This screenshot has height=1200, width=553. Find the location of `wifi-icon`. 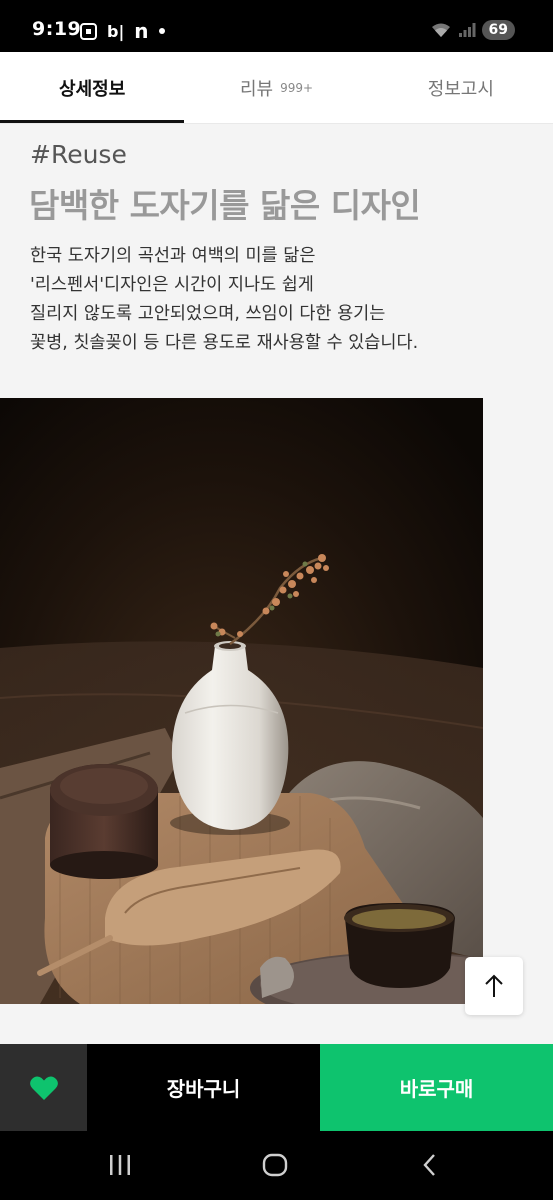

wifi-icon is located at coordinates (440, 30).